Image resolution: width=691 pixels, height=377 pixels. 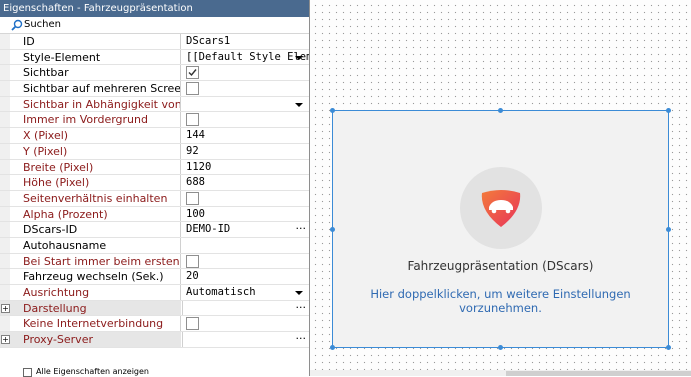 I want to click on property-row: Immer im Vordergrund, so click(x=154, y=120).